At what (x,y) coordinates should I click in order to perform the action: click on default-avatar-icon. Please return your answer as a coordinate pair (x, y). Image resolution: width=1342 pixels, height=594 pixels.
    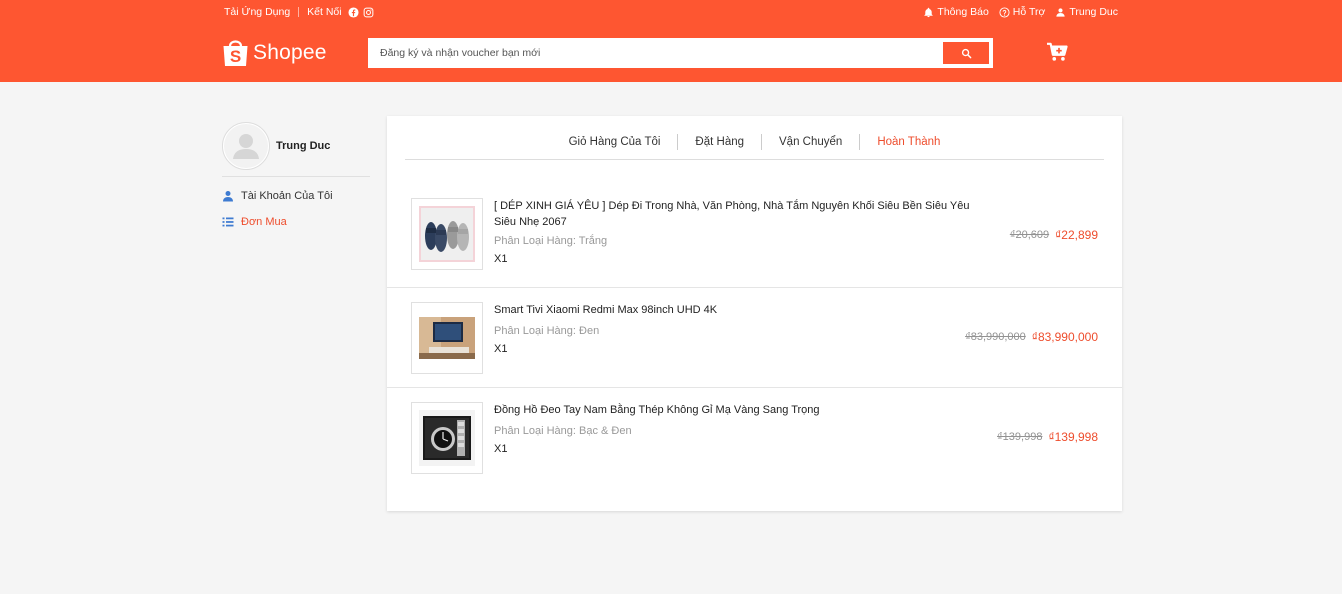
    Looking at the image, I should click on (246, 146).